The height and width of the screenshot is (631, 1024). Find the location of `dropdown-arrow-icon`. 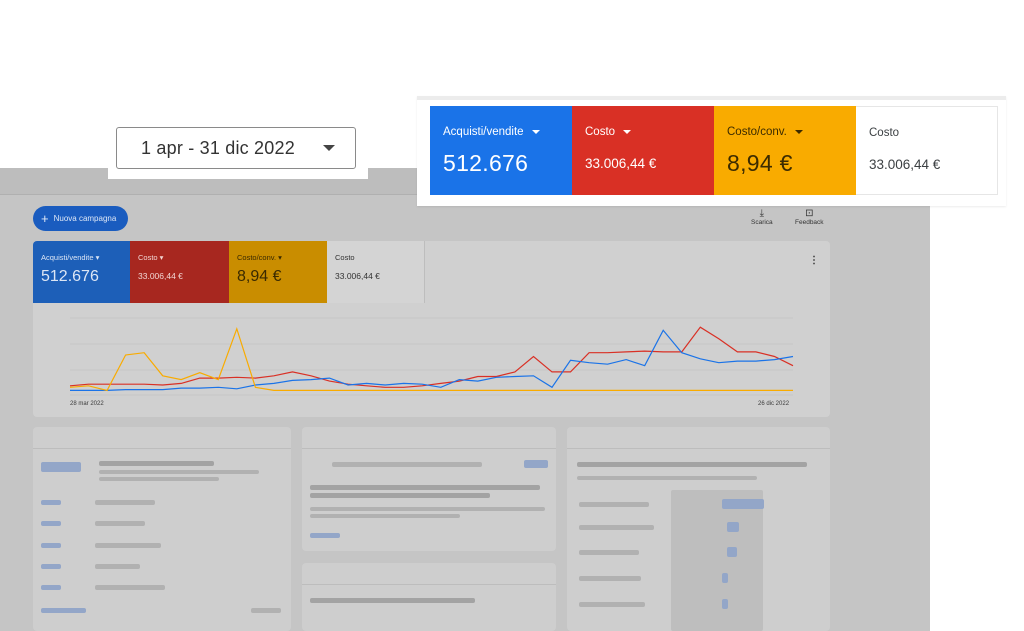

dropdown-arrow-icon is located at coordinates (329, 148).